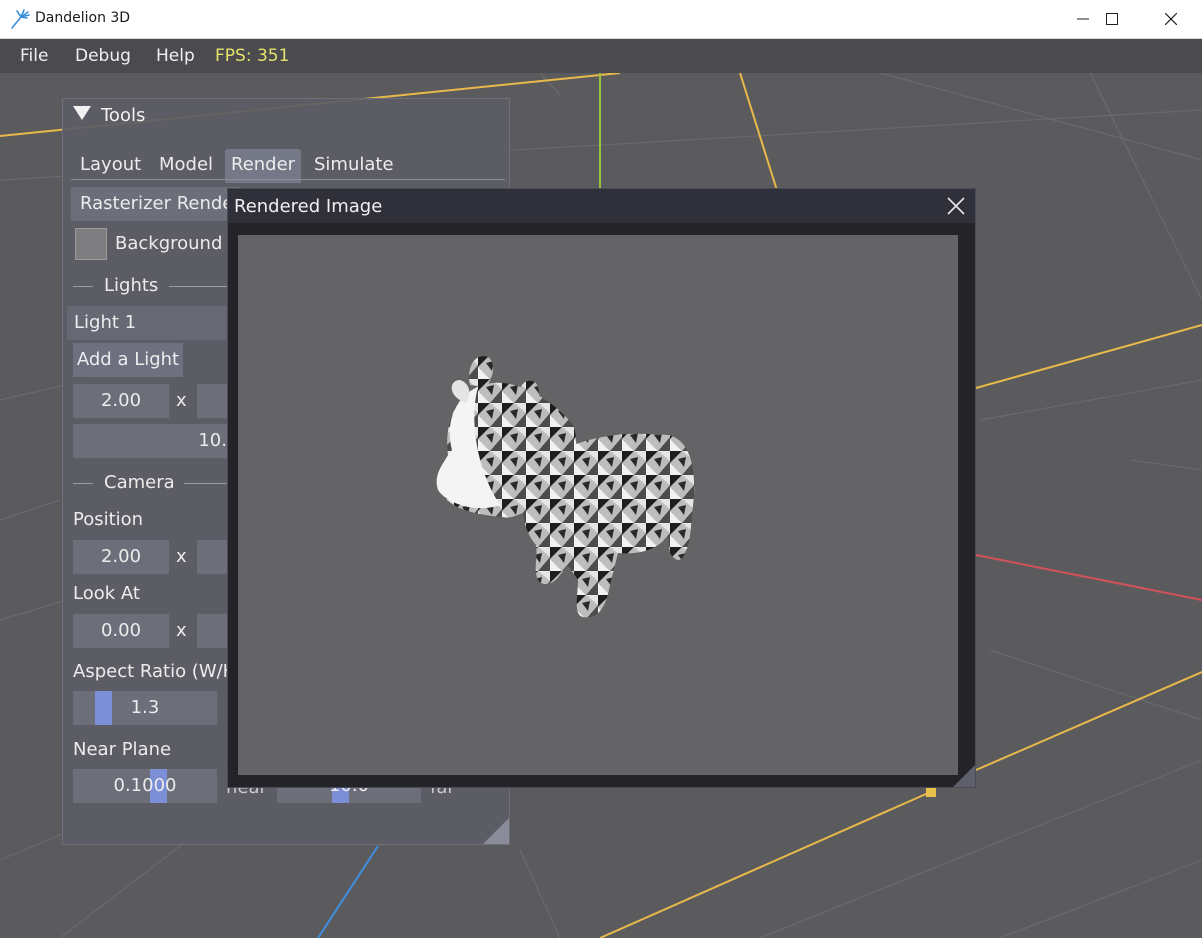 This screenshot has height=938, width=1202. I want to click on tools-header: Tools, so click(109, 115).